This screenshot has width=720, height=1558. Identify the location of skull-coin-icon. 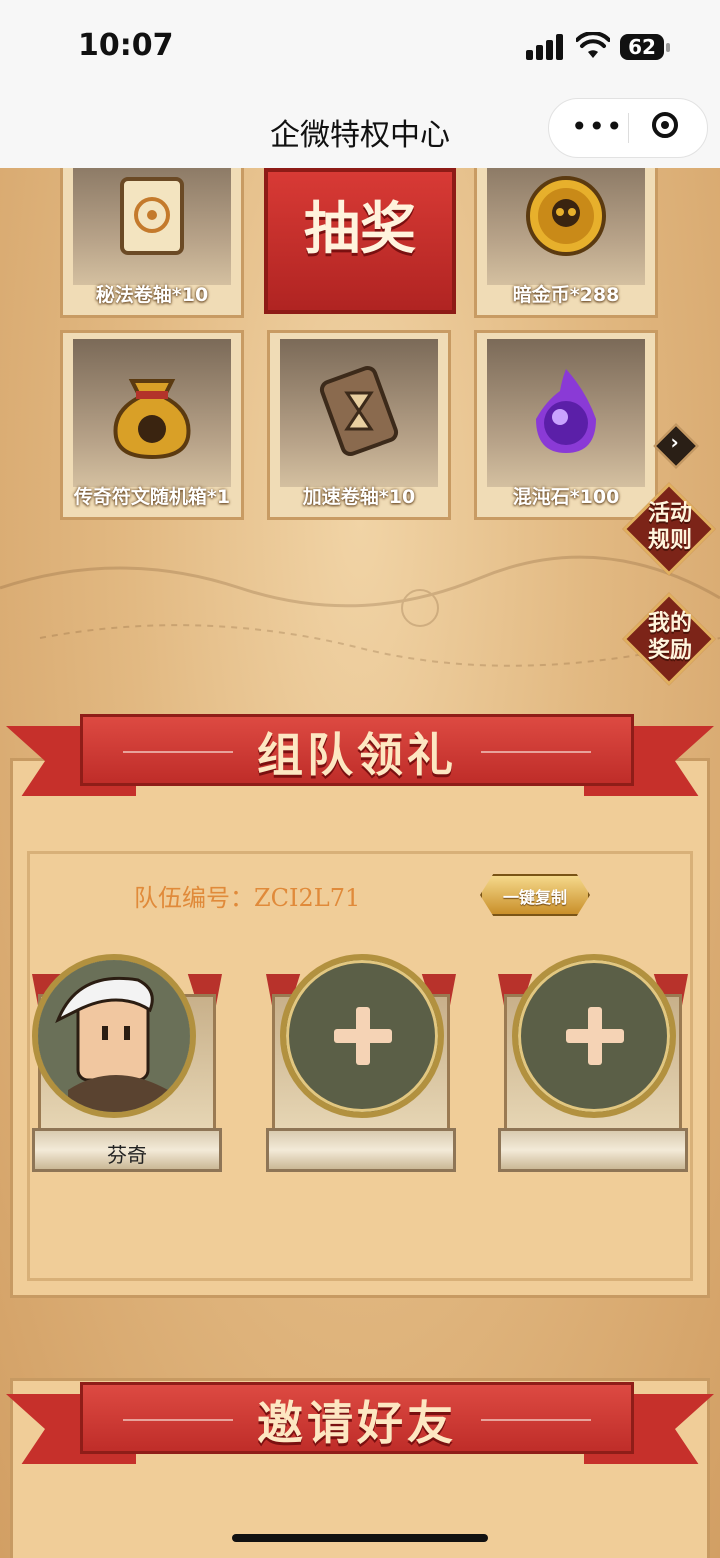
(566, 216).